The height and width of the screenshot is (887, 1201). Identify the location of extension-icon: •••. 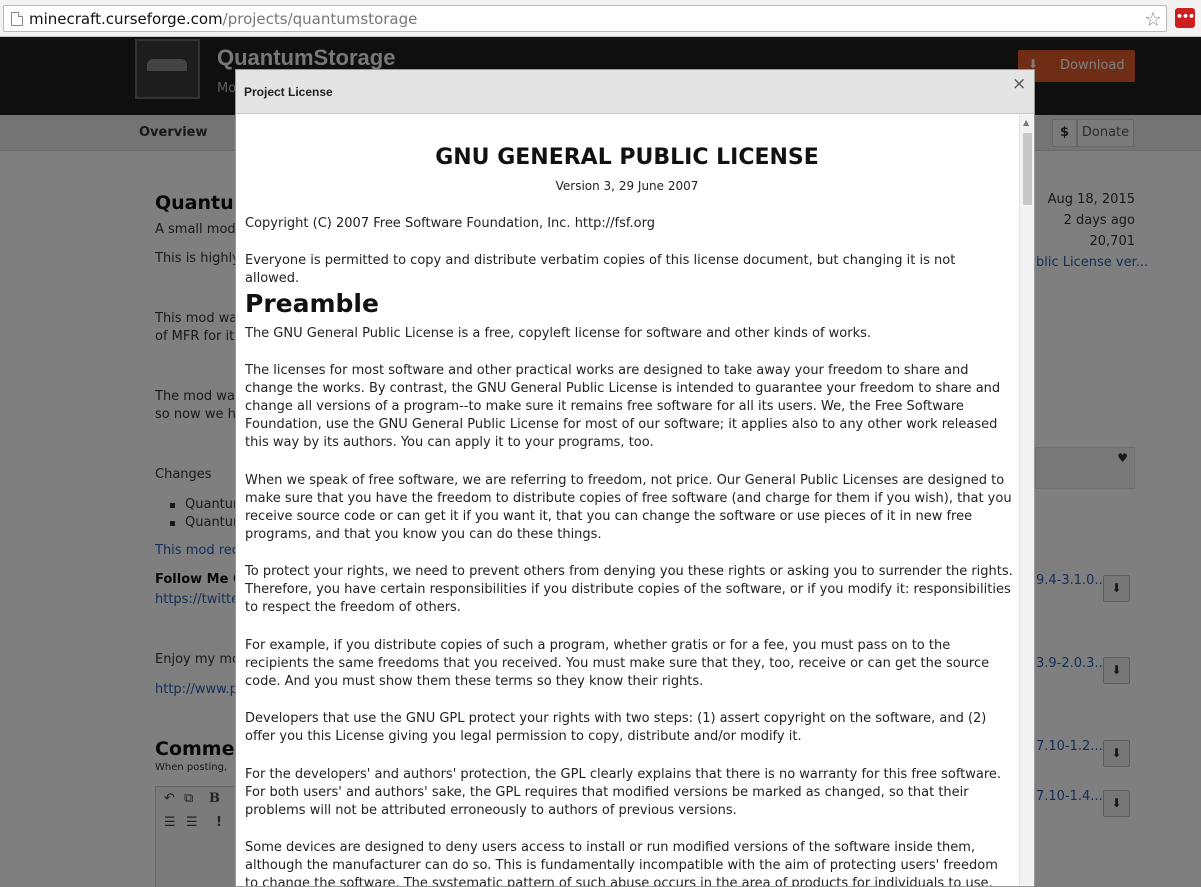
(1185, 18).